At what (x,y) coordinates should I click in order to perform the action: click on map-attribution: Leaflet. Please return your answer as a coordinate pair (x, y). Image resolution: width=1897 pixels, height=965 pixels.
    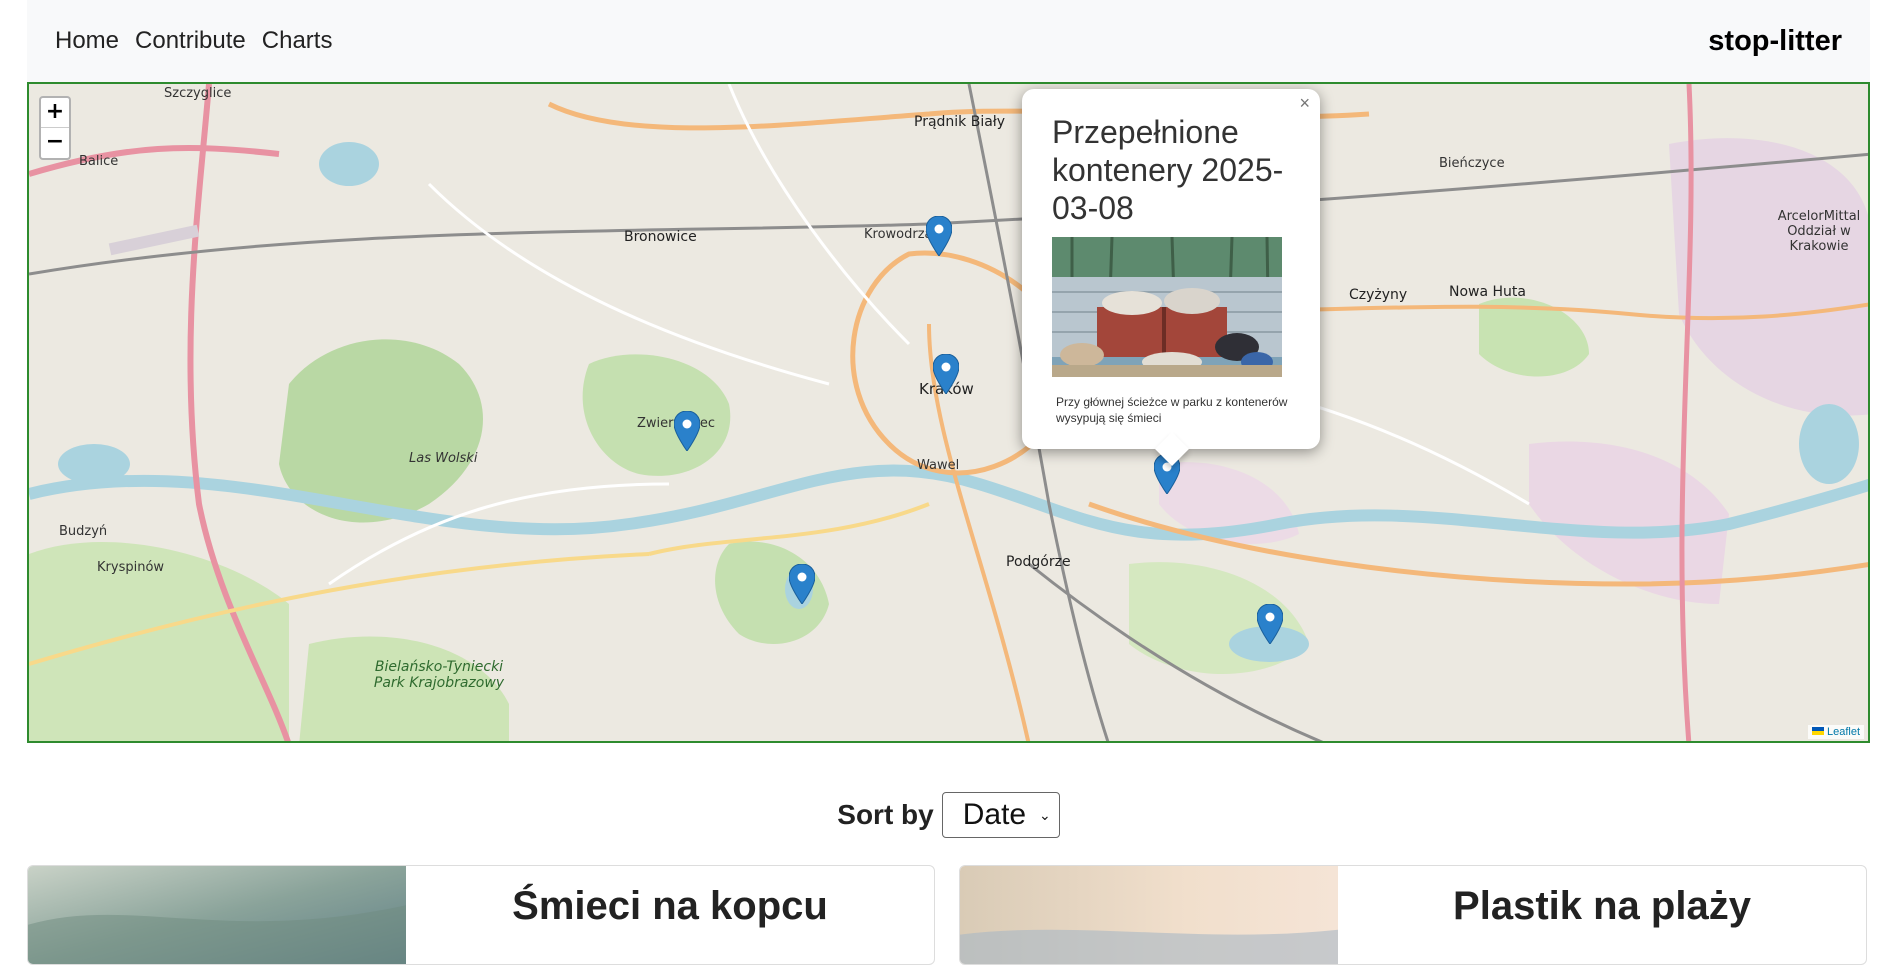
    Looking at the image, I should click on (1835, 732).